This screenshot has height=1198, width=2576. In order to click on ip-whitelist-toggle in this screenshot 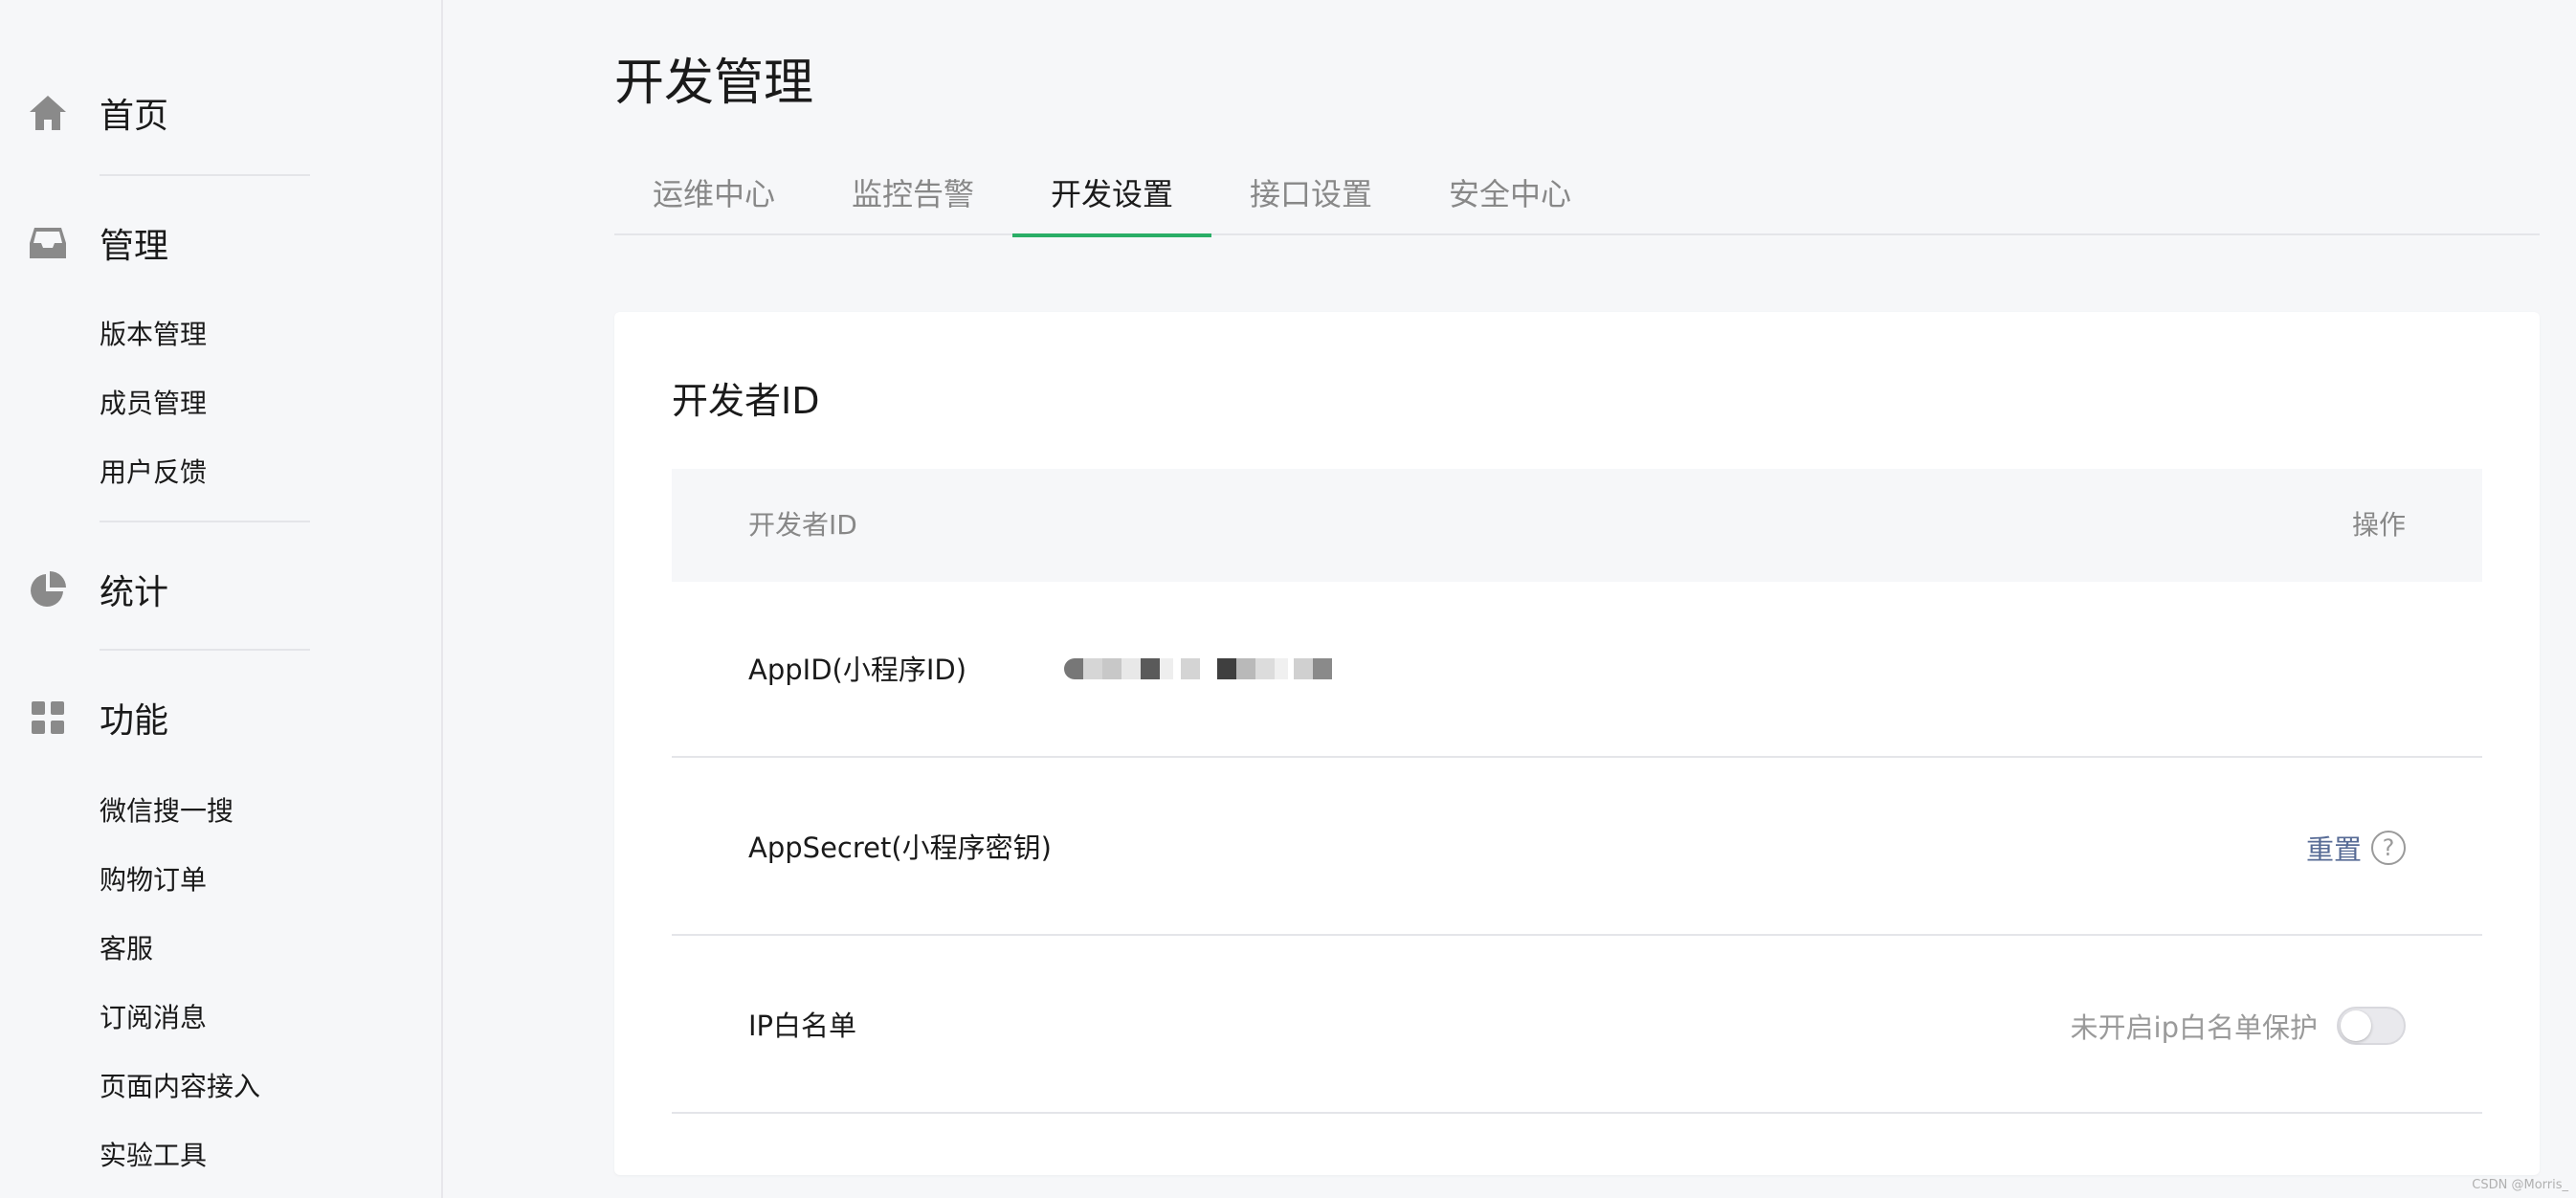, I will do `click(2371, 1026)`.